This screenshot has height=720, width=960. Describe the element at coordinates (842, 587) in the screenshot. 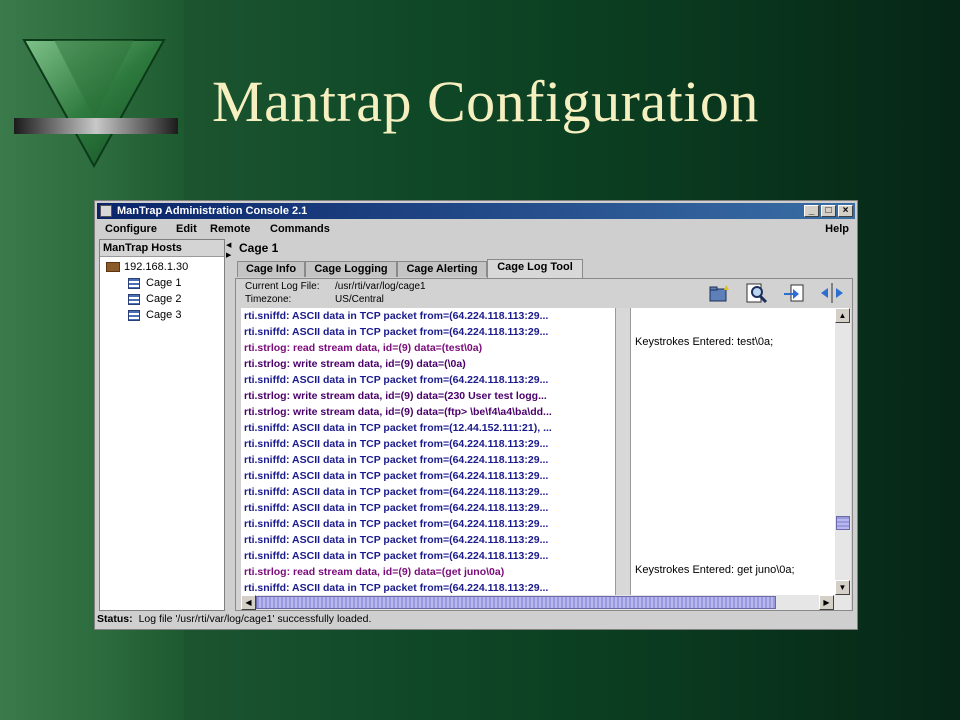

I see `scroll-down-icon: ▼` at that location.